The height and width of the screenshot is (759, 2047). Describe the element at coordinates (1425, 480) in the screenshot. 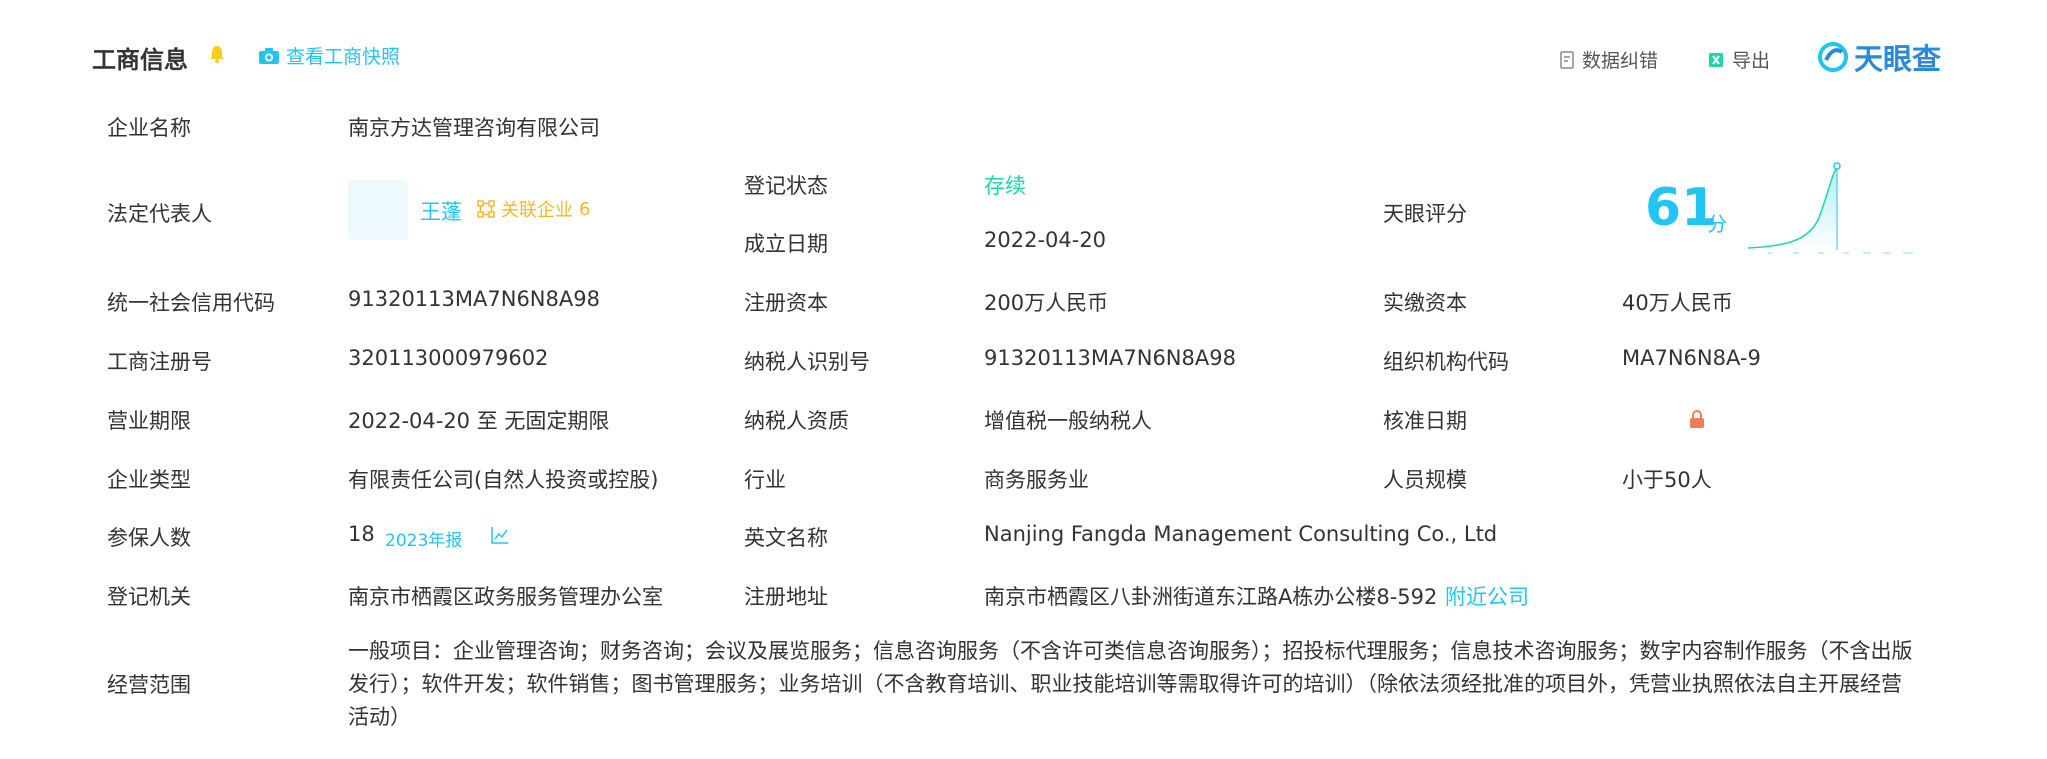

I see `label-staff-size: 人员规模` at that location.